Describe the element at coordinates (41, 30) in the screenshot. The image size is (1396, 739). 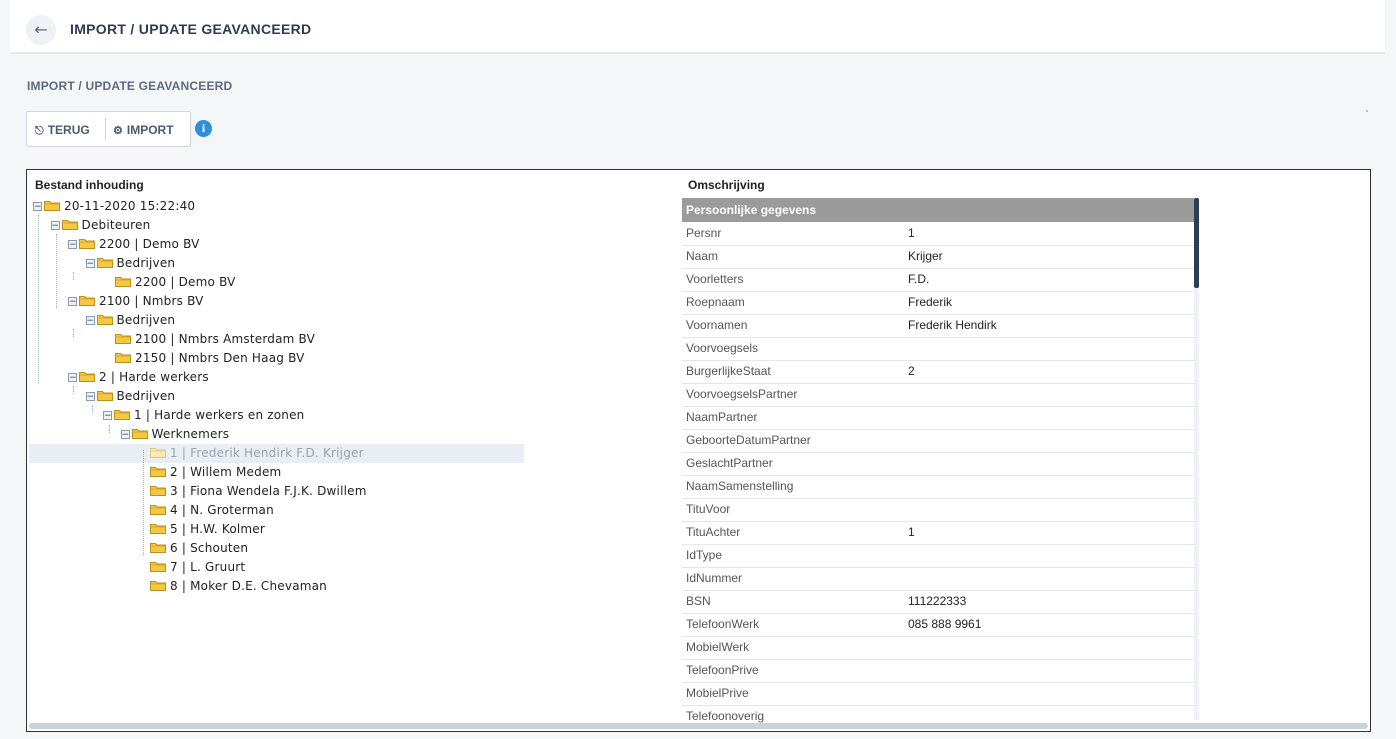
I see `arrow-left-icon: ←` at that location.